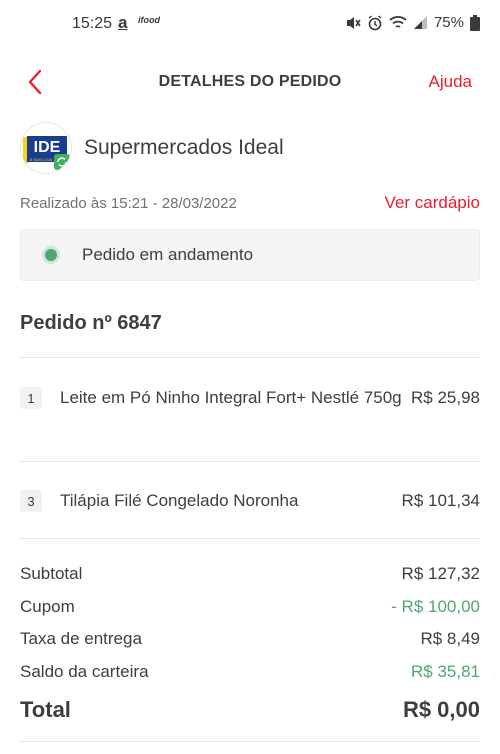 The image size is (500, 754). What do you see at coordinates (128, 203) in the screenshot?
I see `order-date: Realizado às 15:21 - 28/03/2022` at bounding box center [128, 203].